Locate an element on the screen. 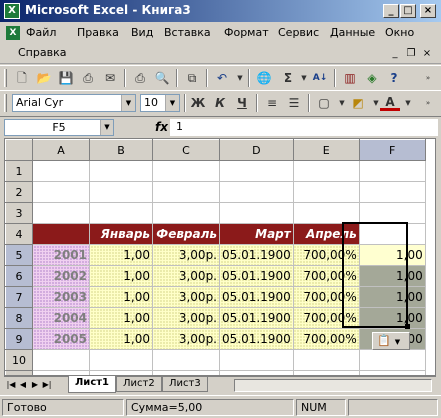 This screenshot has height=418, width=441. row-header: 1 is located at coordinates (19, 171).